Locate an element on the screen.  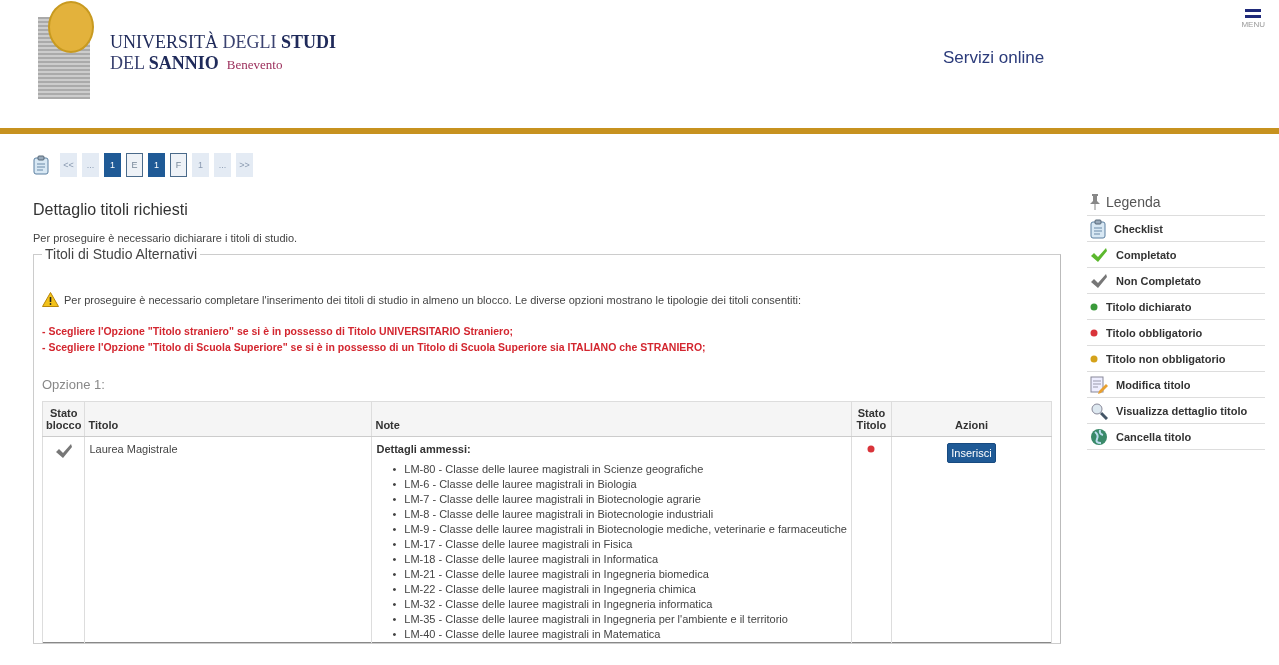
table-cell: Laurea Magistrale is located at coordinates (228, 539).